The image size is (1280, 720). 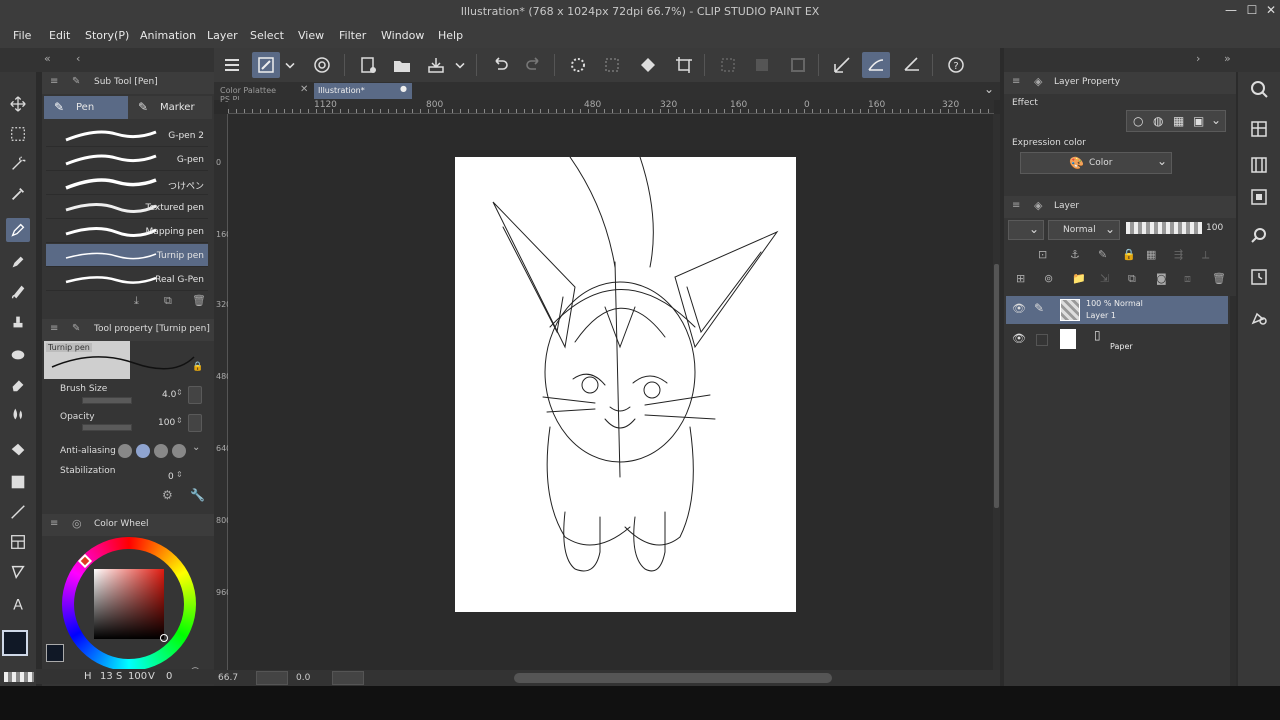 What do you see at coordinates (368, 65) in the screenshot?
I see `new-file-icon` at bounding box center [368, 65].